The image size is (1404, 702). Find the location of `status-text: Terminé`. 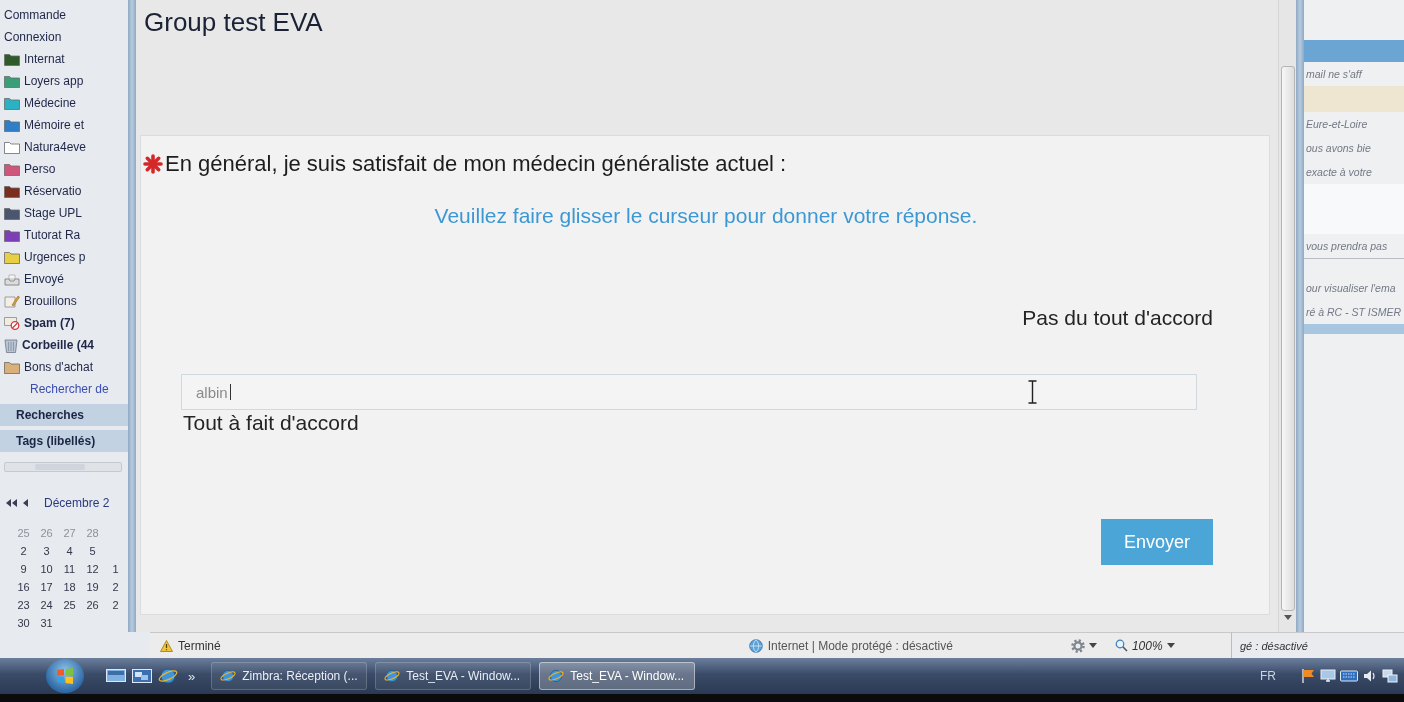

status-text: Terminé is located at coordinates (199, 645).